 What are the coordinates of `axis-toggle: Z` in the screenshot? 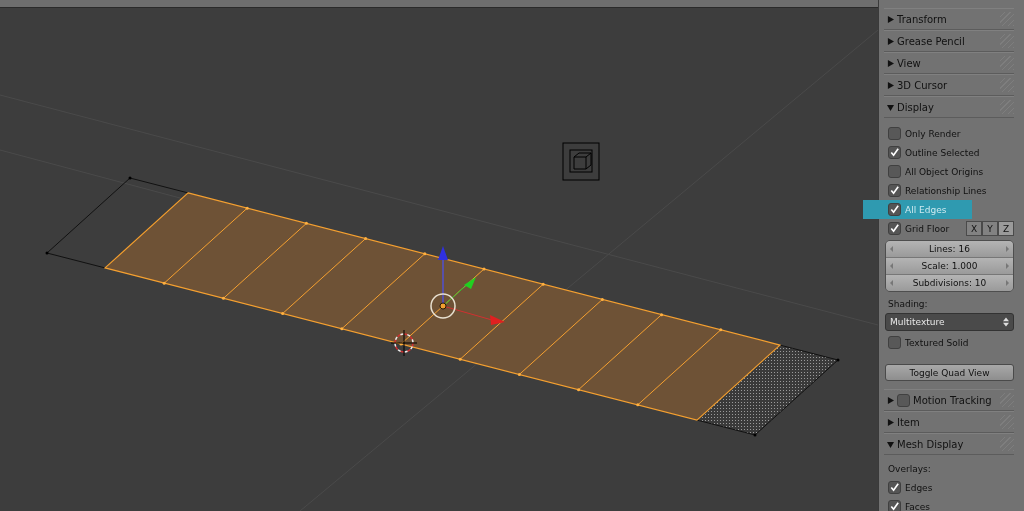 It's located at (1006, 228).